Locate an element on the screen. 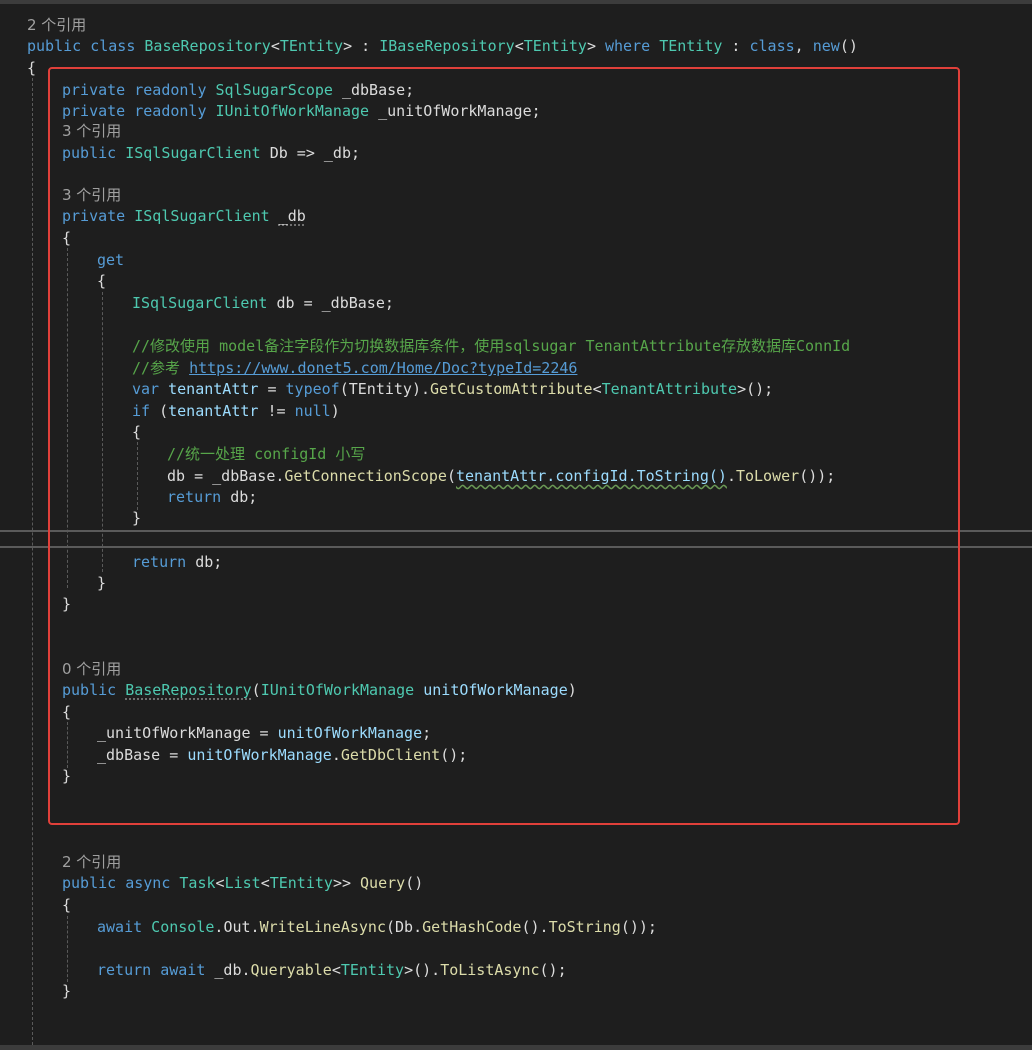 Image resolution: width=1032 pixels, height=1050 pixels. open-brace: { is located at coordinates (67, 905).